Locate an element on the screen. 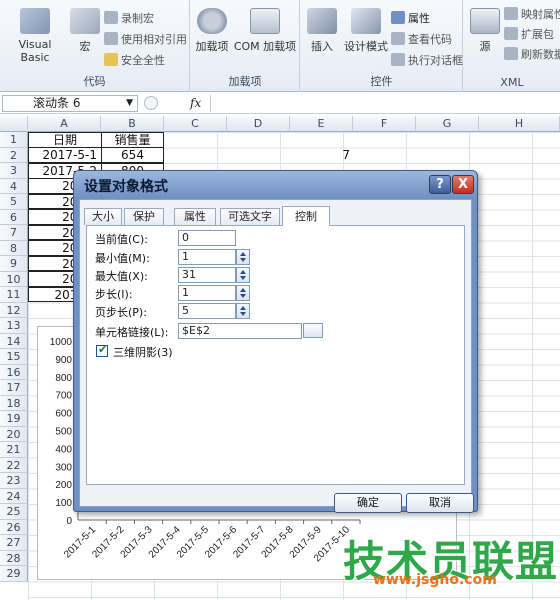 The image size is (560, 600). row-header: 18 is located at coordinates (14, 403).